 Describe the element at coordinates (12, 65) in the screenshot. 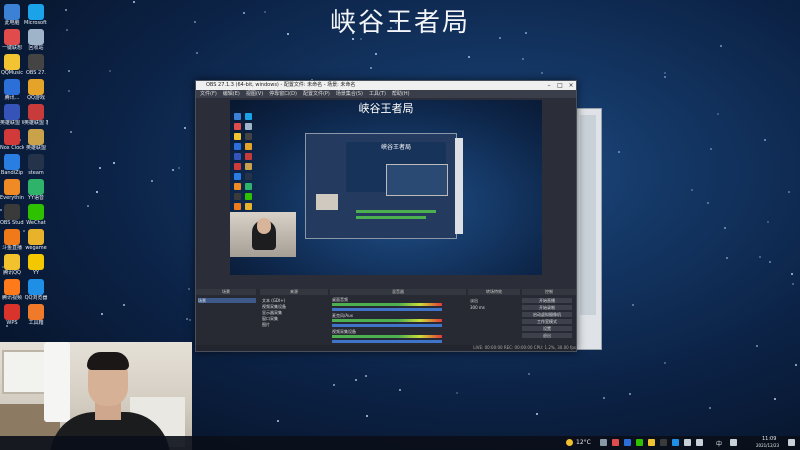

I see `desktop-shortcut: QQMusic` at that location.